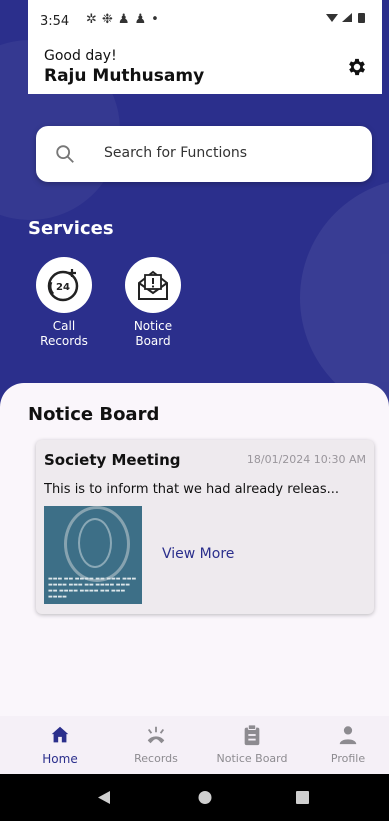 The height and width of the screenshot is (821, 389). Describe the element at coordinates (109, 19) in the screenshot. I see `fan-icon: ❉` at that location.